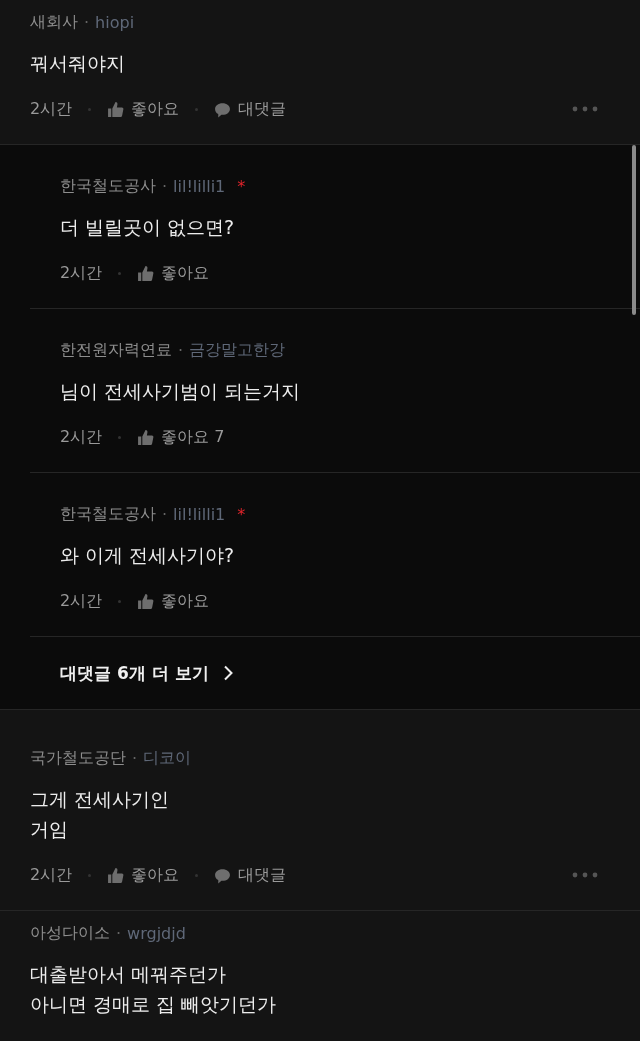 Image resolution: width=640 pixels, height=1041 pixels. What do you see at coordinates (237, 350) in the screenshot?
I see `user-handle: 금강말고한강` at bounding box center [237, 350].